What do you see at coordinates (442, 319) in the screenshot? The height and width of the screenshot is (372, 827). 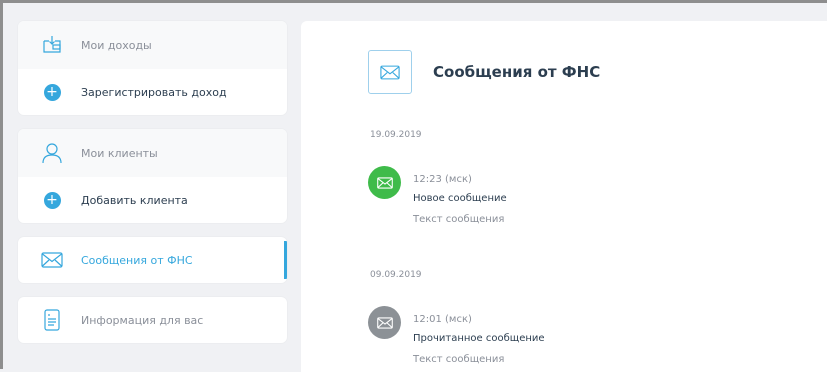 I see `message-time: 12:01 (мск)` at bounding box center [442, 319].